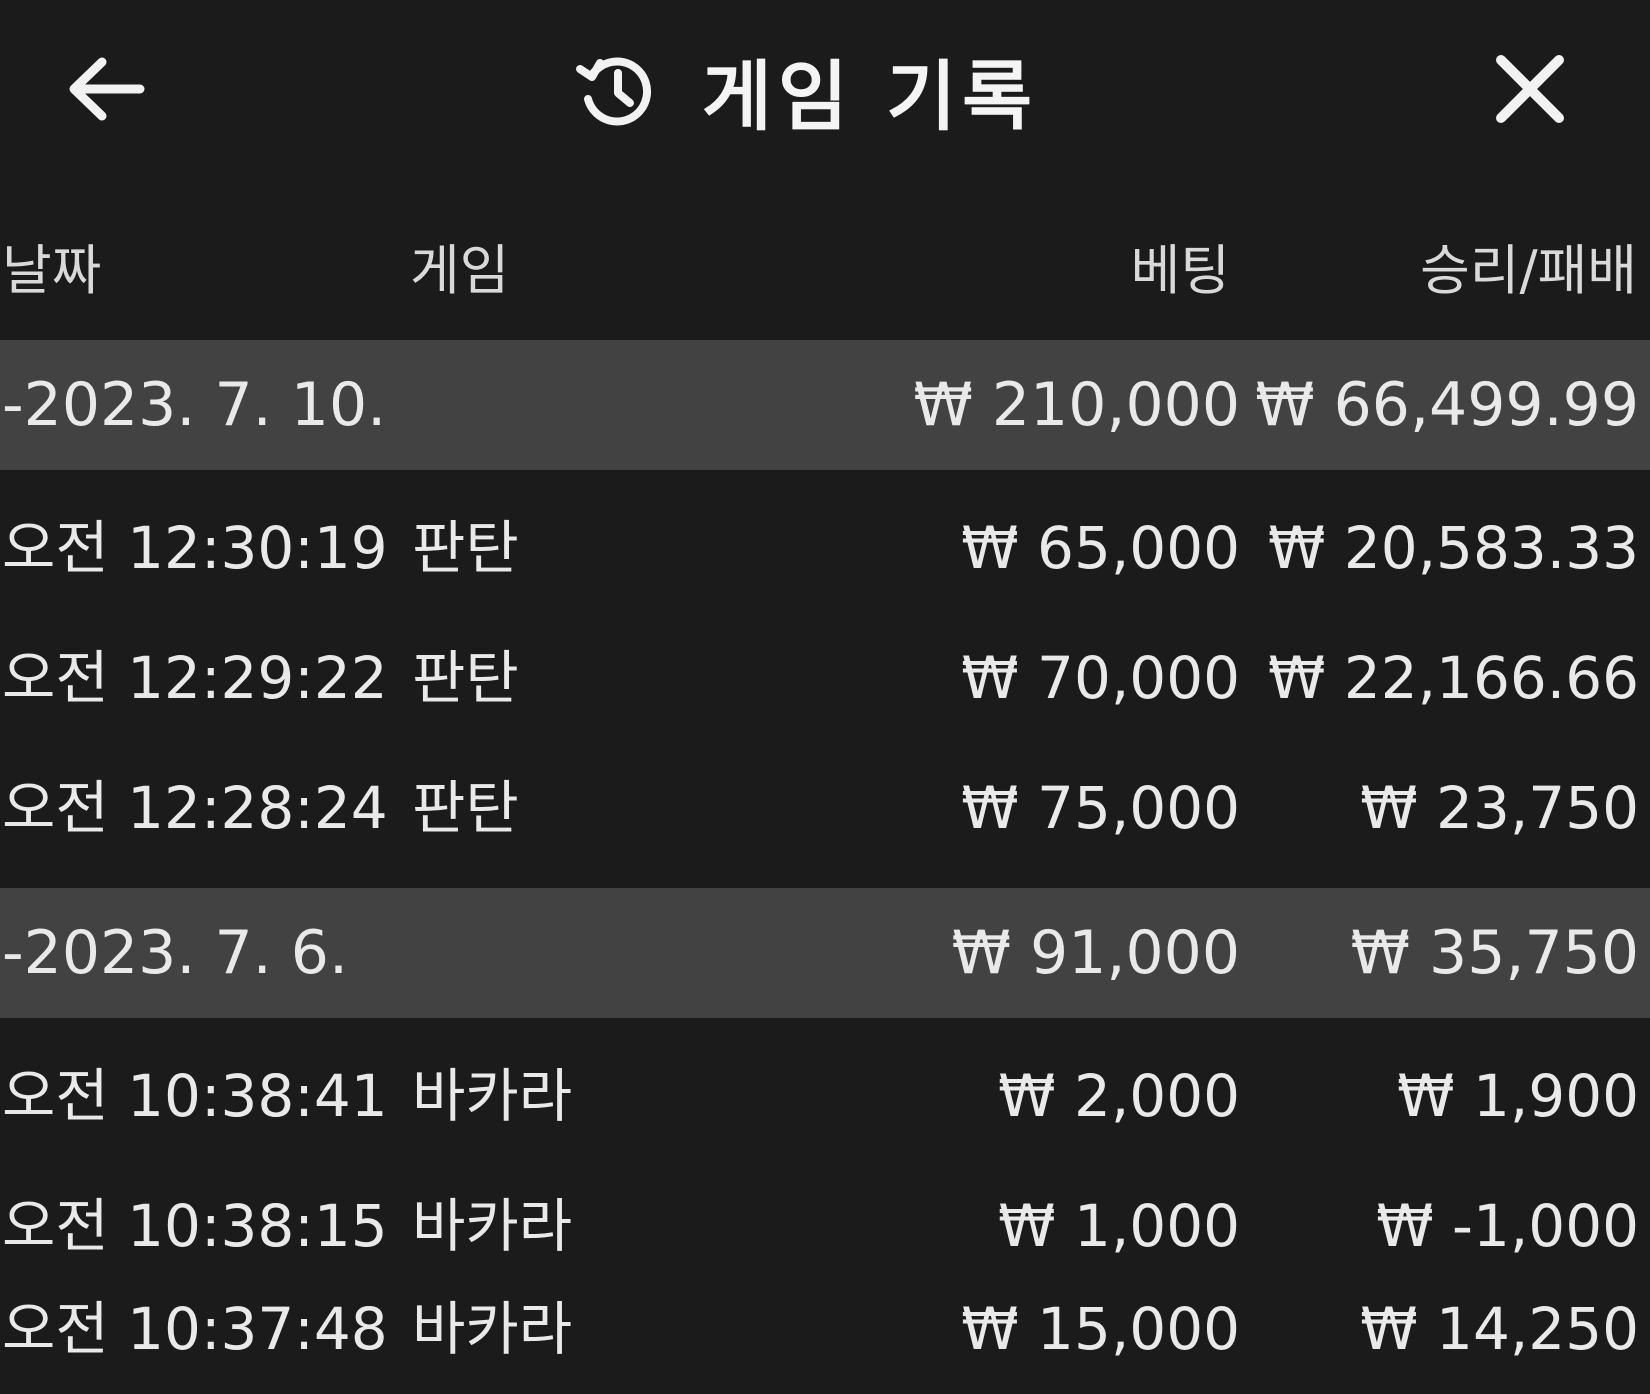 The height and width of the screenshot is (1394, 1650). I want to click on column-header-game: 게임, so click(460, 270).